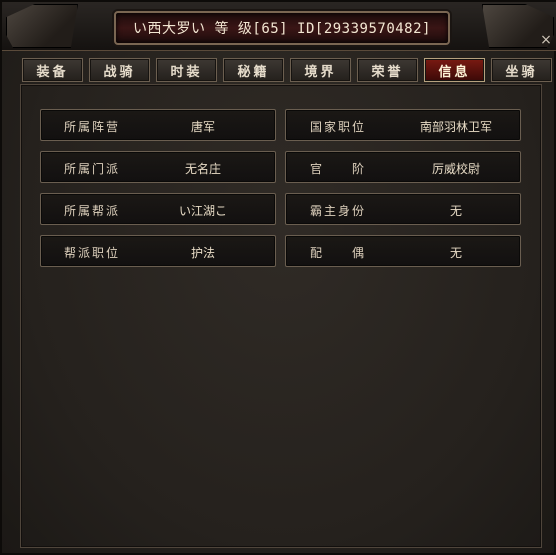 This screenshot has width=556, height=555. I want to click on tab-secret-books: 秘籍, so click(253, 70).